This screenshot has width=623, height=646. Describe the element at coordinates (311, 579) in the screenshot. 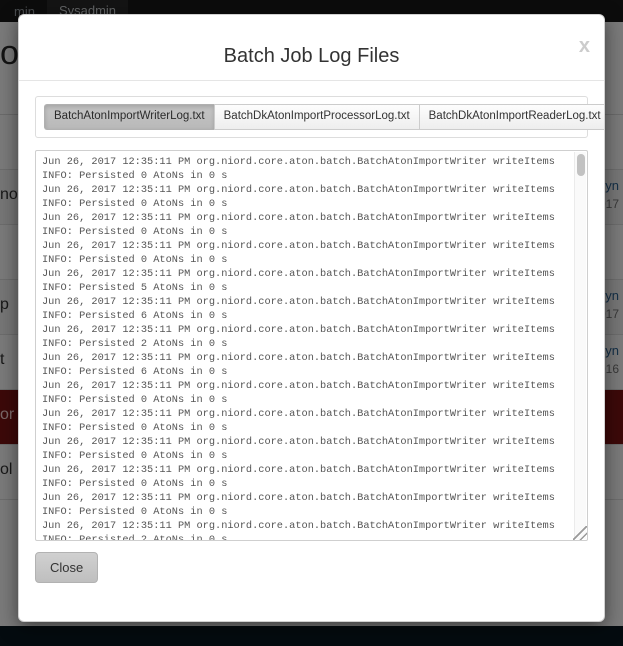

I see `dialog-footer: Close` at that location.